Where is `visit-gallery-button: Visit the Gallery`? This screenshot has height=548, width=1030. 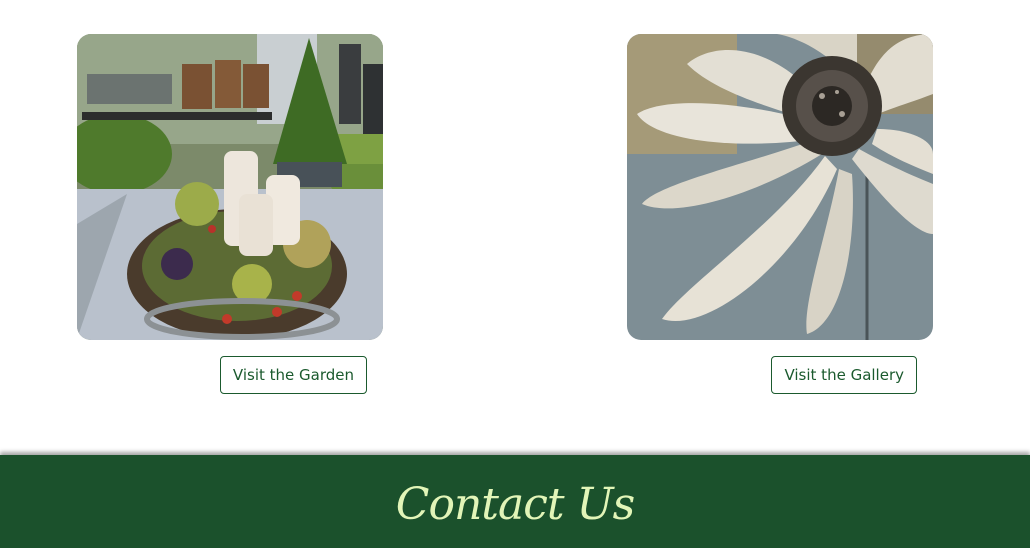
visit-gallery-button: Visit the Gallery is located at coordinates (844, 375).